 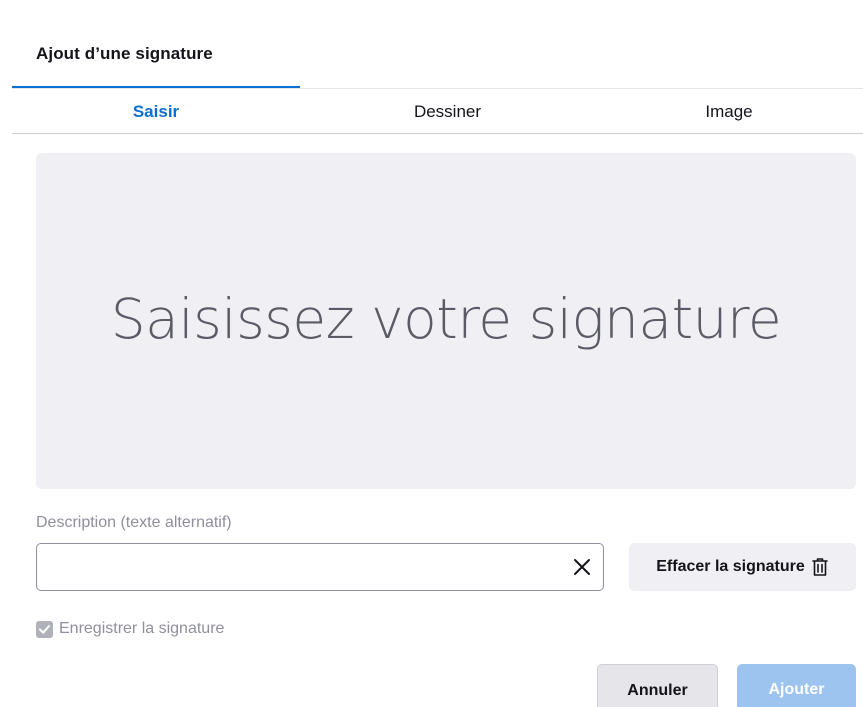 I want to click on tab-image: Image, so click(x=729, y=112).